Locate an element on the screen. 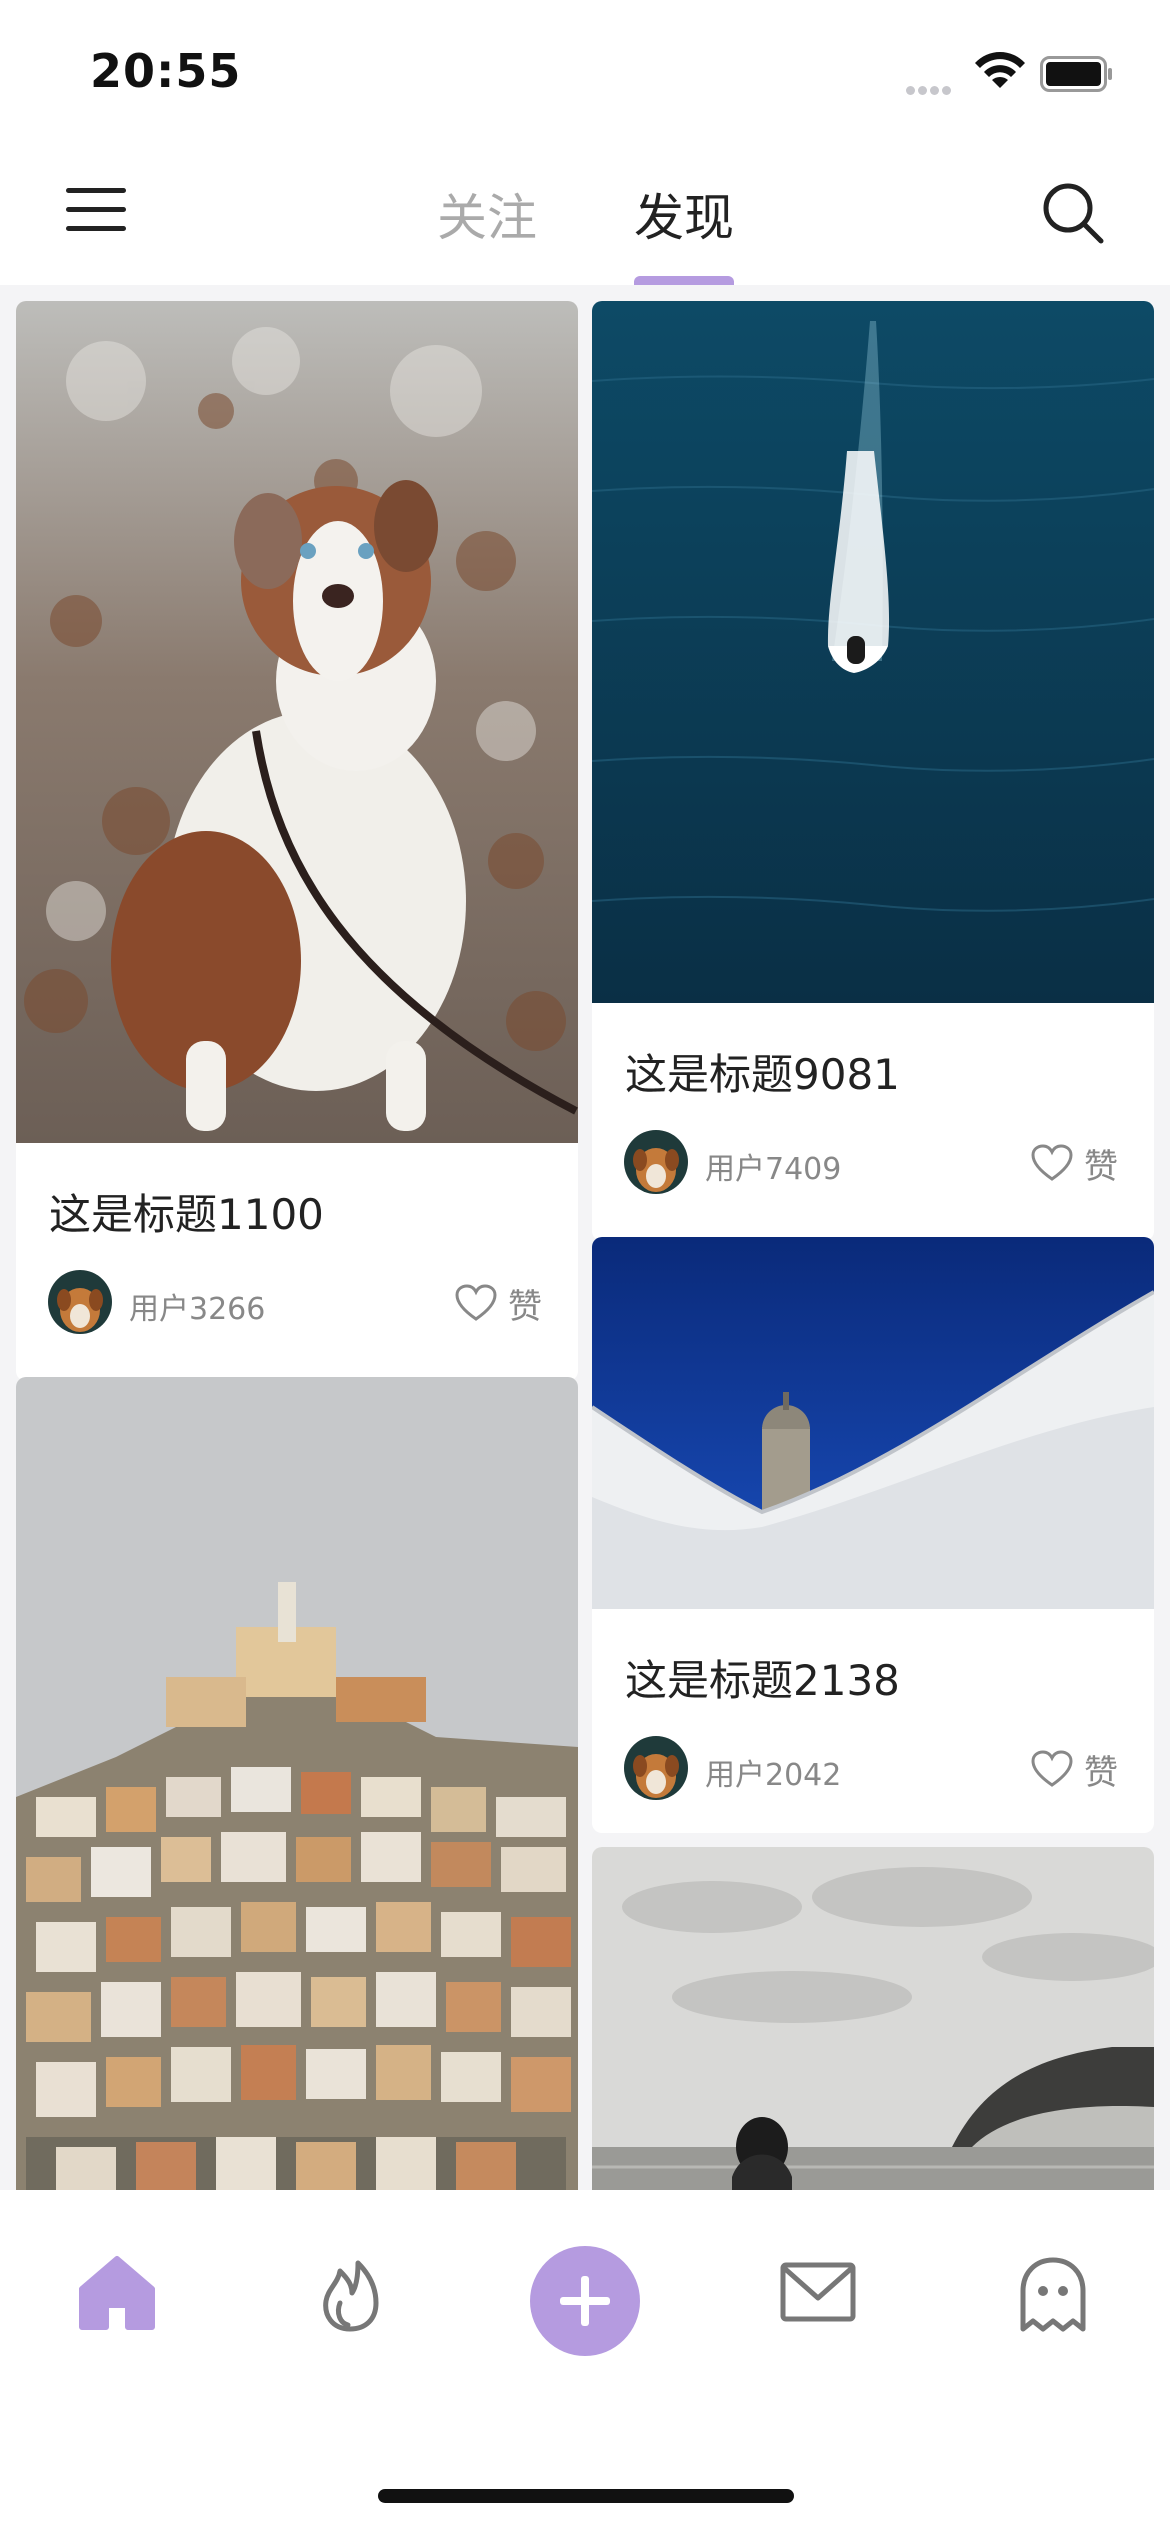 The height and width of the screenshot is (2532, 1170). ghost-icon is located at coordinates (1053, 2294).